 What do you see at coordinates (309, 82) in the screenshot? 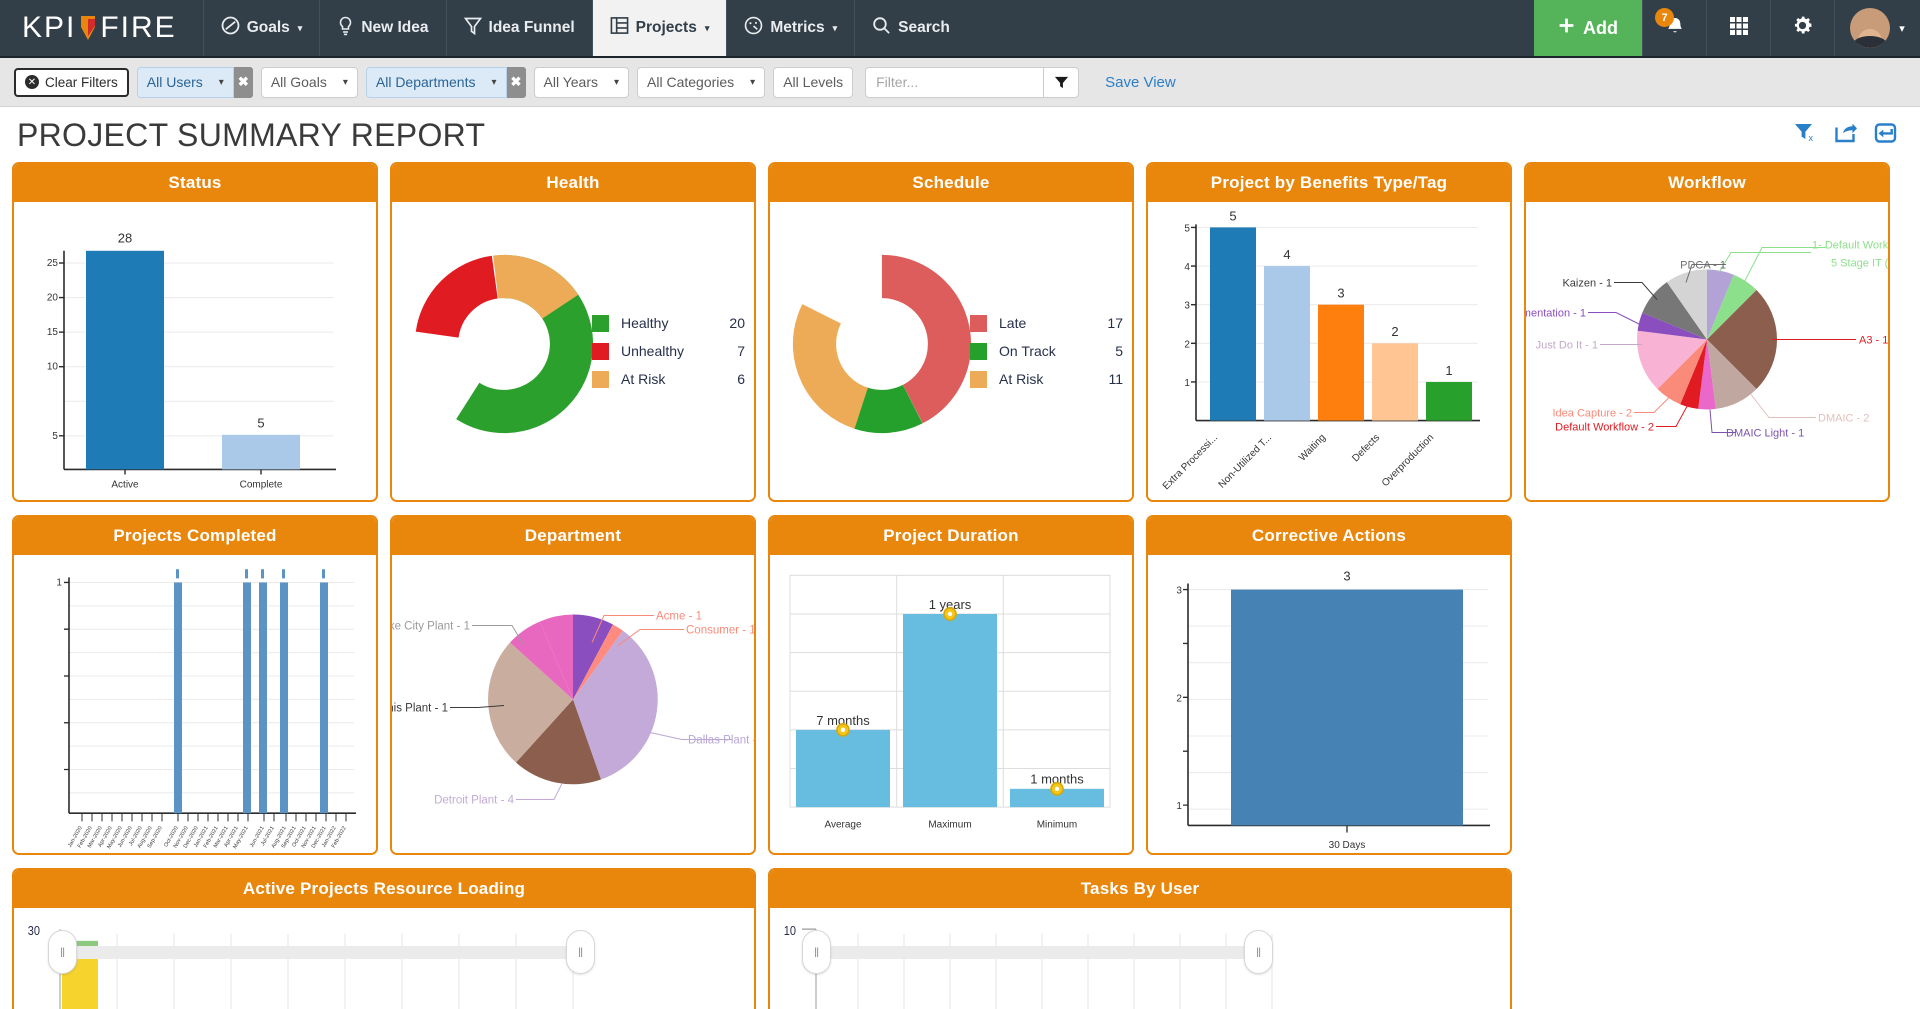
I see `filter-all-goals: All Goals ▾` at bounding box center [309, 82].